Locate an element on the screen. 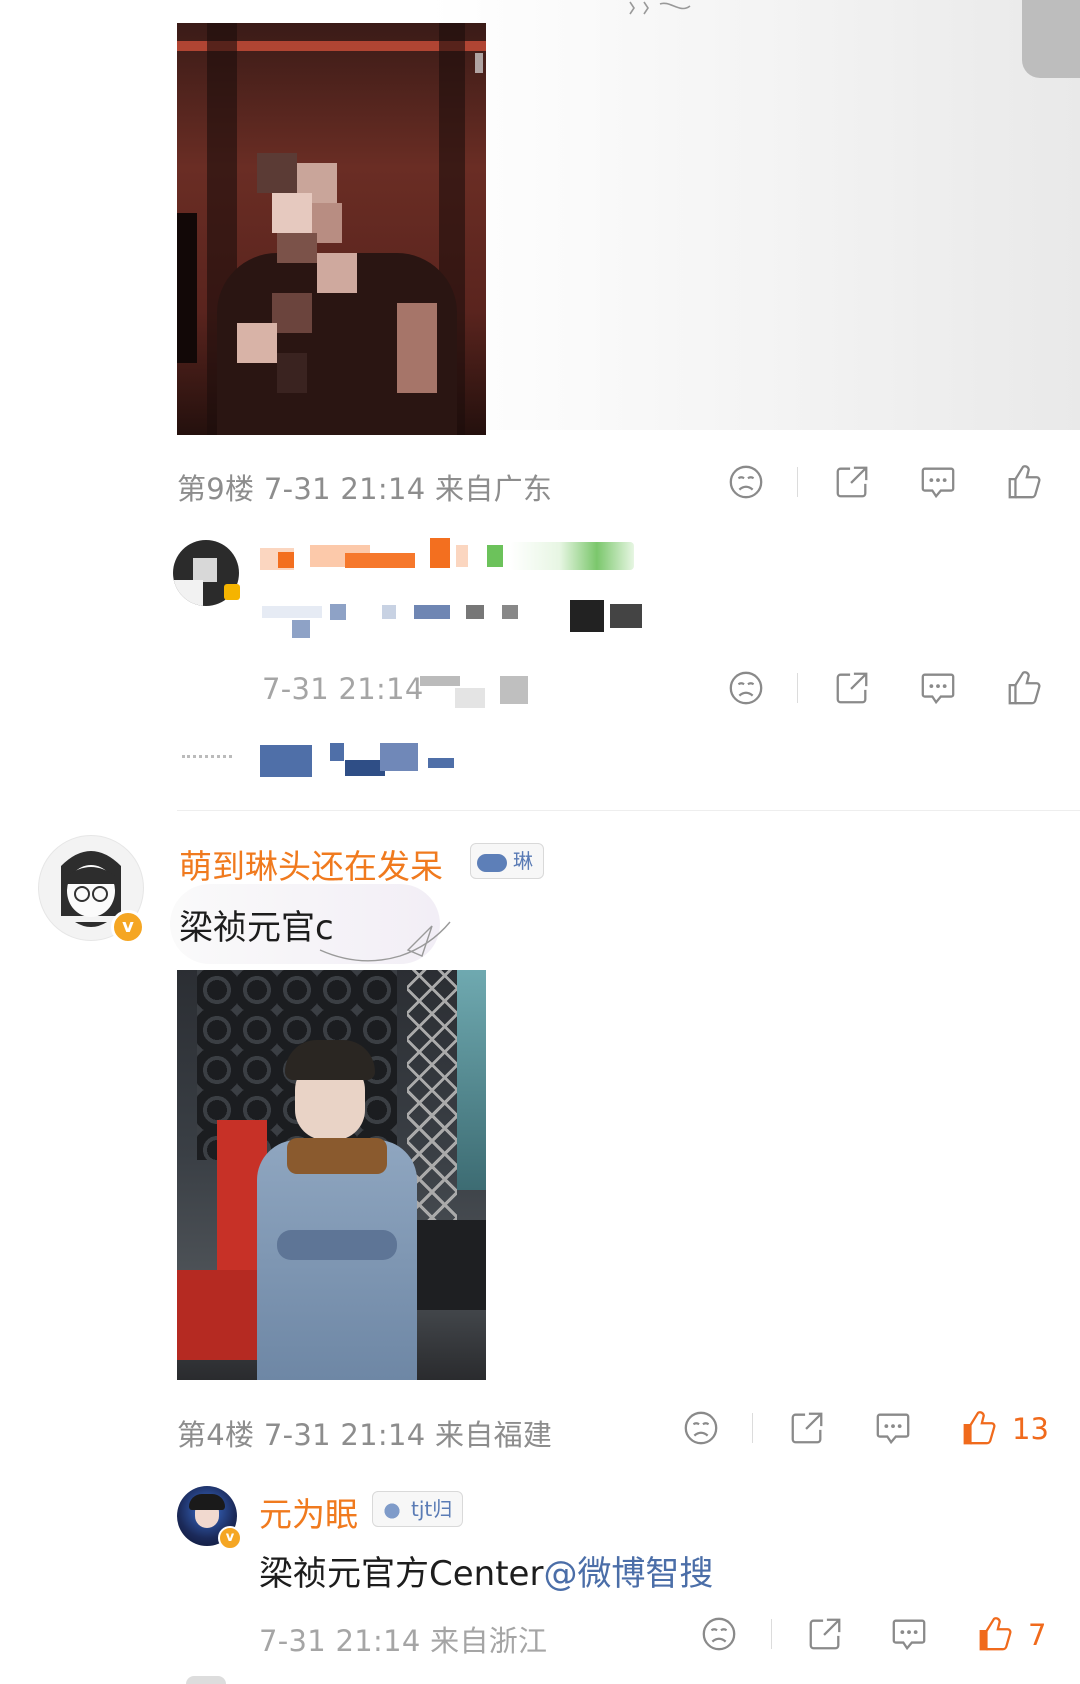 The height and width of the screenshot is (1684, 1080). reply-4-like-count: 7 is located at coordinates (1037, 1635).